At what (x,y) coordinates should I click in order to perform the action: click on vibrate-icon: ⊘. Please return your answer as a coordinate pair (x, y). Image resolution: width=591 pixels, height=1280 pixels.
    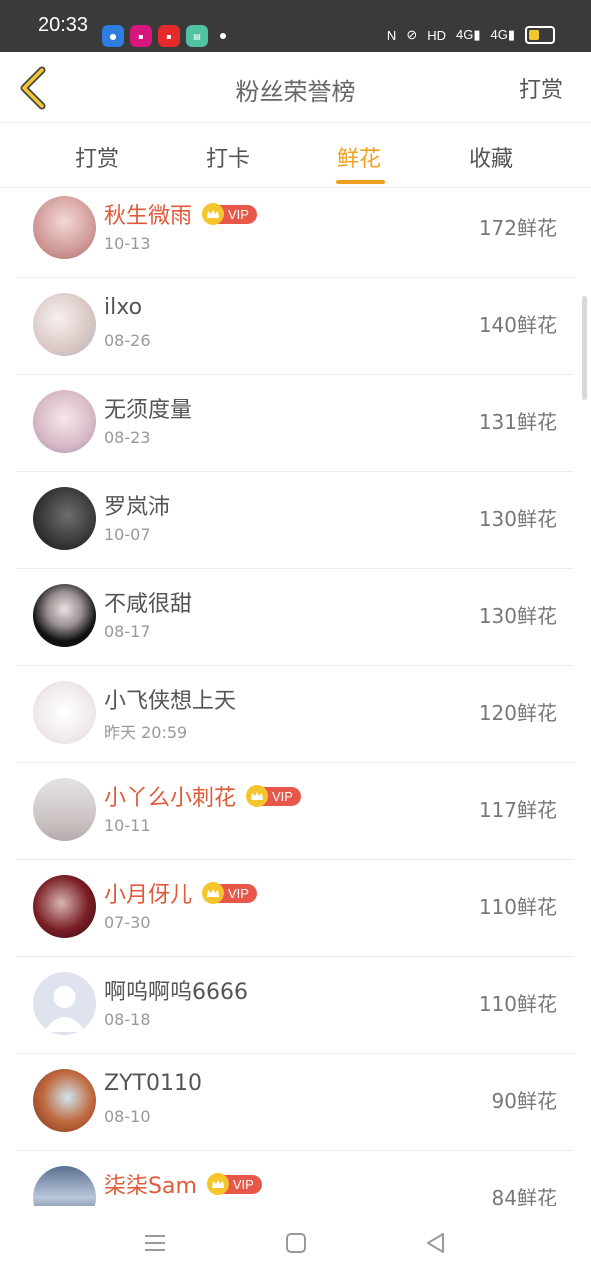
    Looking at the image, I should click on (412, 34).